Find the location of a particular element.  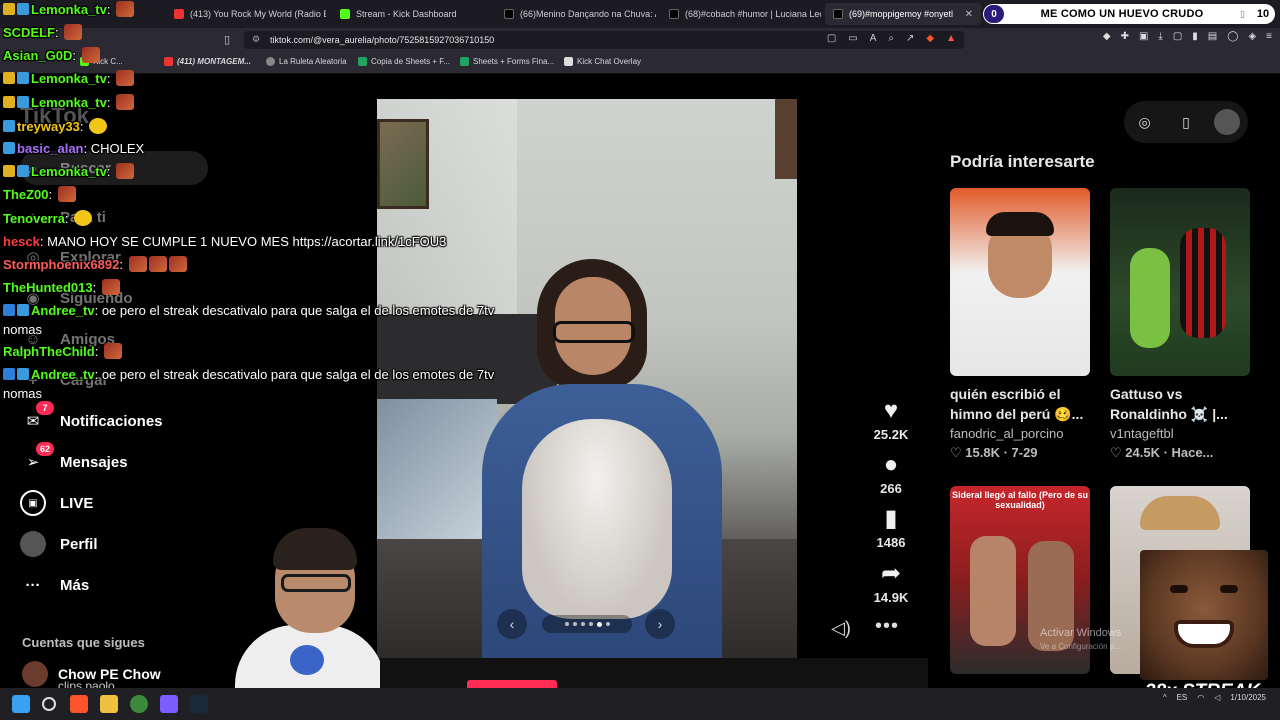

photo-tv is located at coordinates (437, 469).